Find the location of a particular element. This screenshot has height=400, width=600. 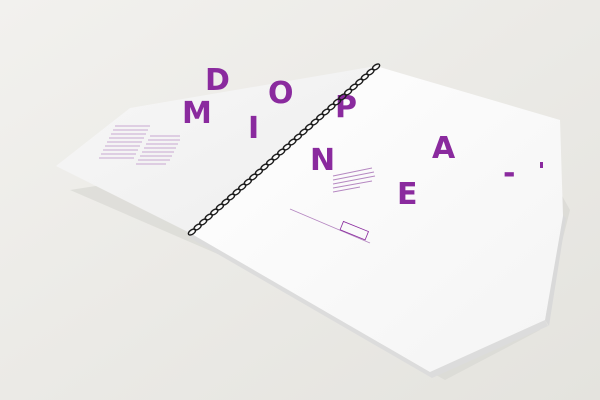

title-letter: - is located at coordinates (509, 173).